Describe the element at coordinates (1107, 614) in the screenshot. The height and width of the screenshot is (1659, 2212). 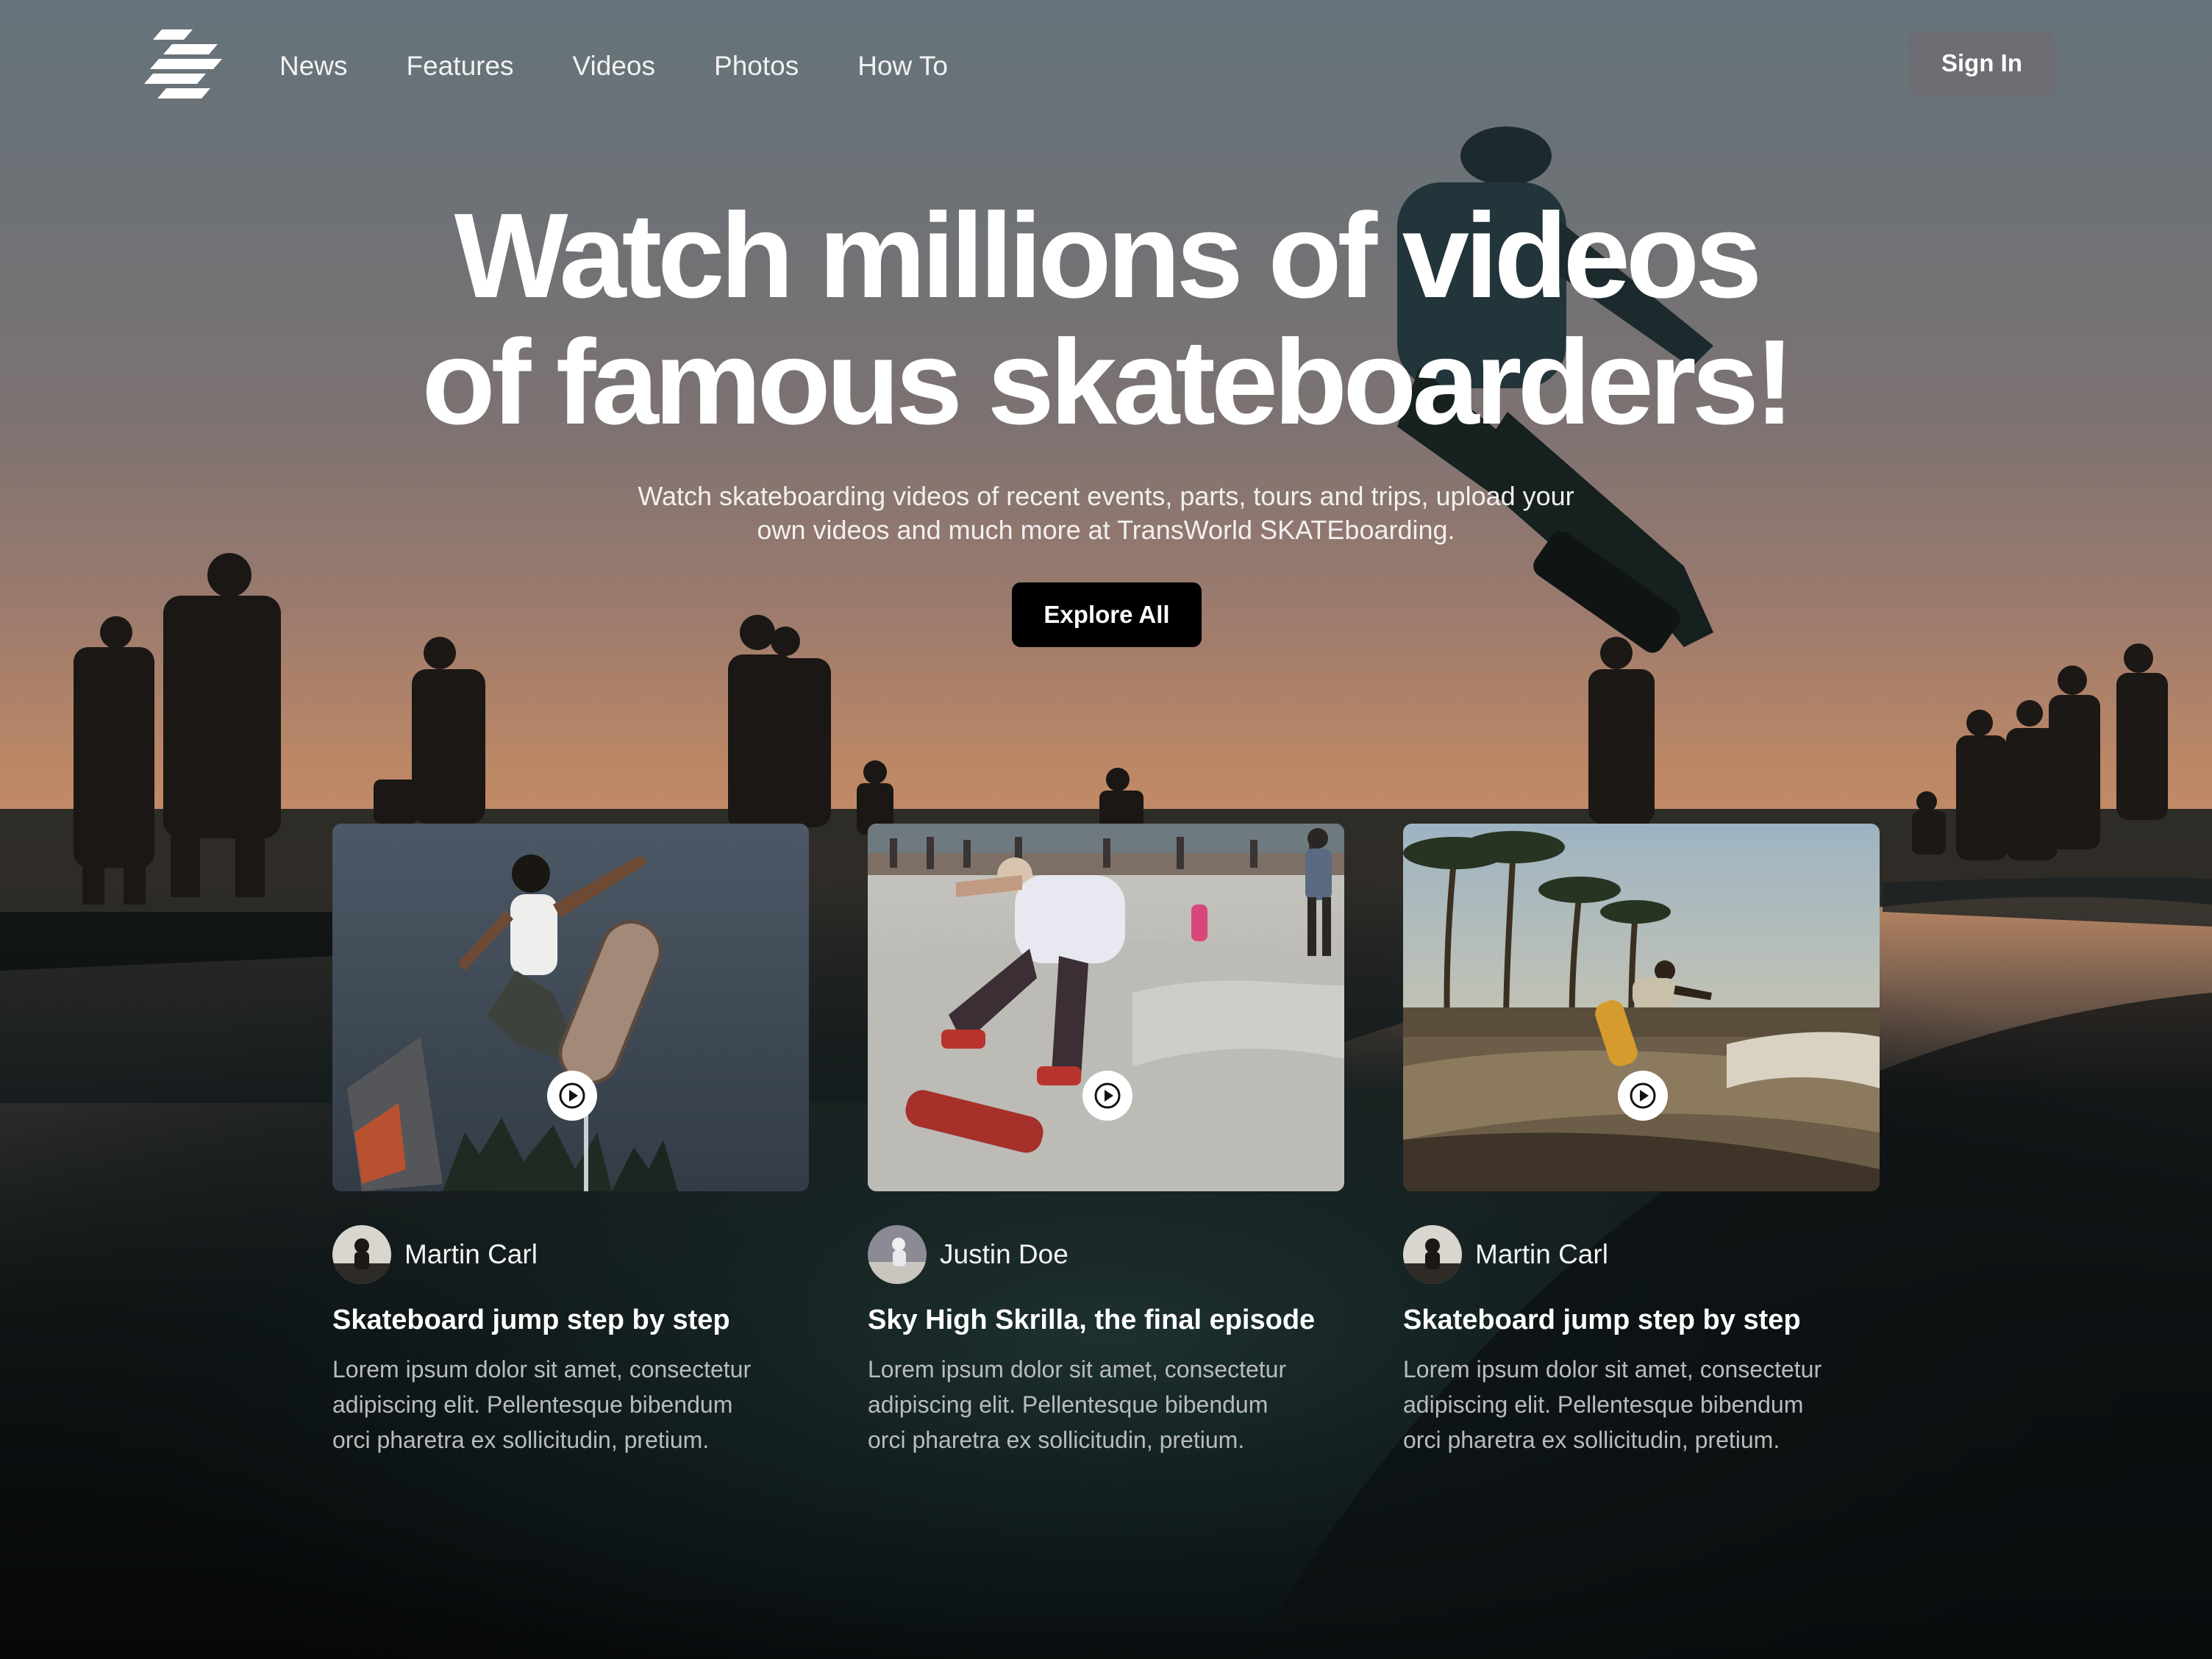
I see `explore-all-button: Explore All` at that location.